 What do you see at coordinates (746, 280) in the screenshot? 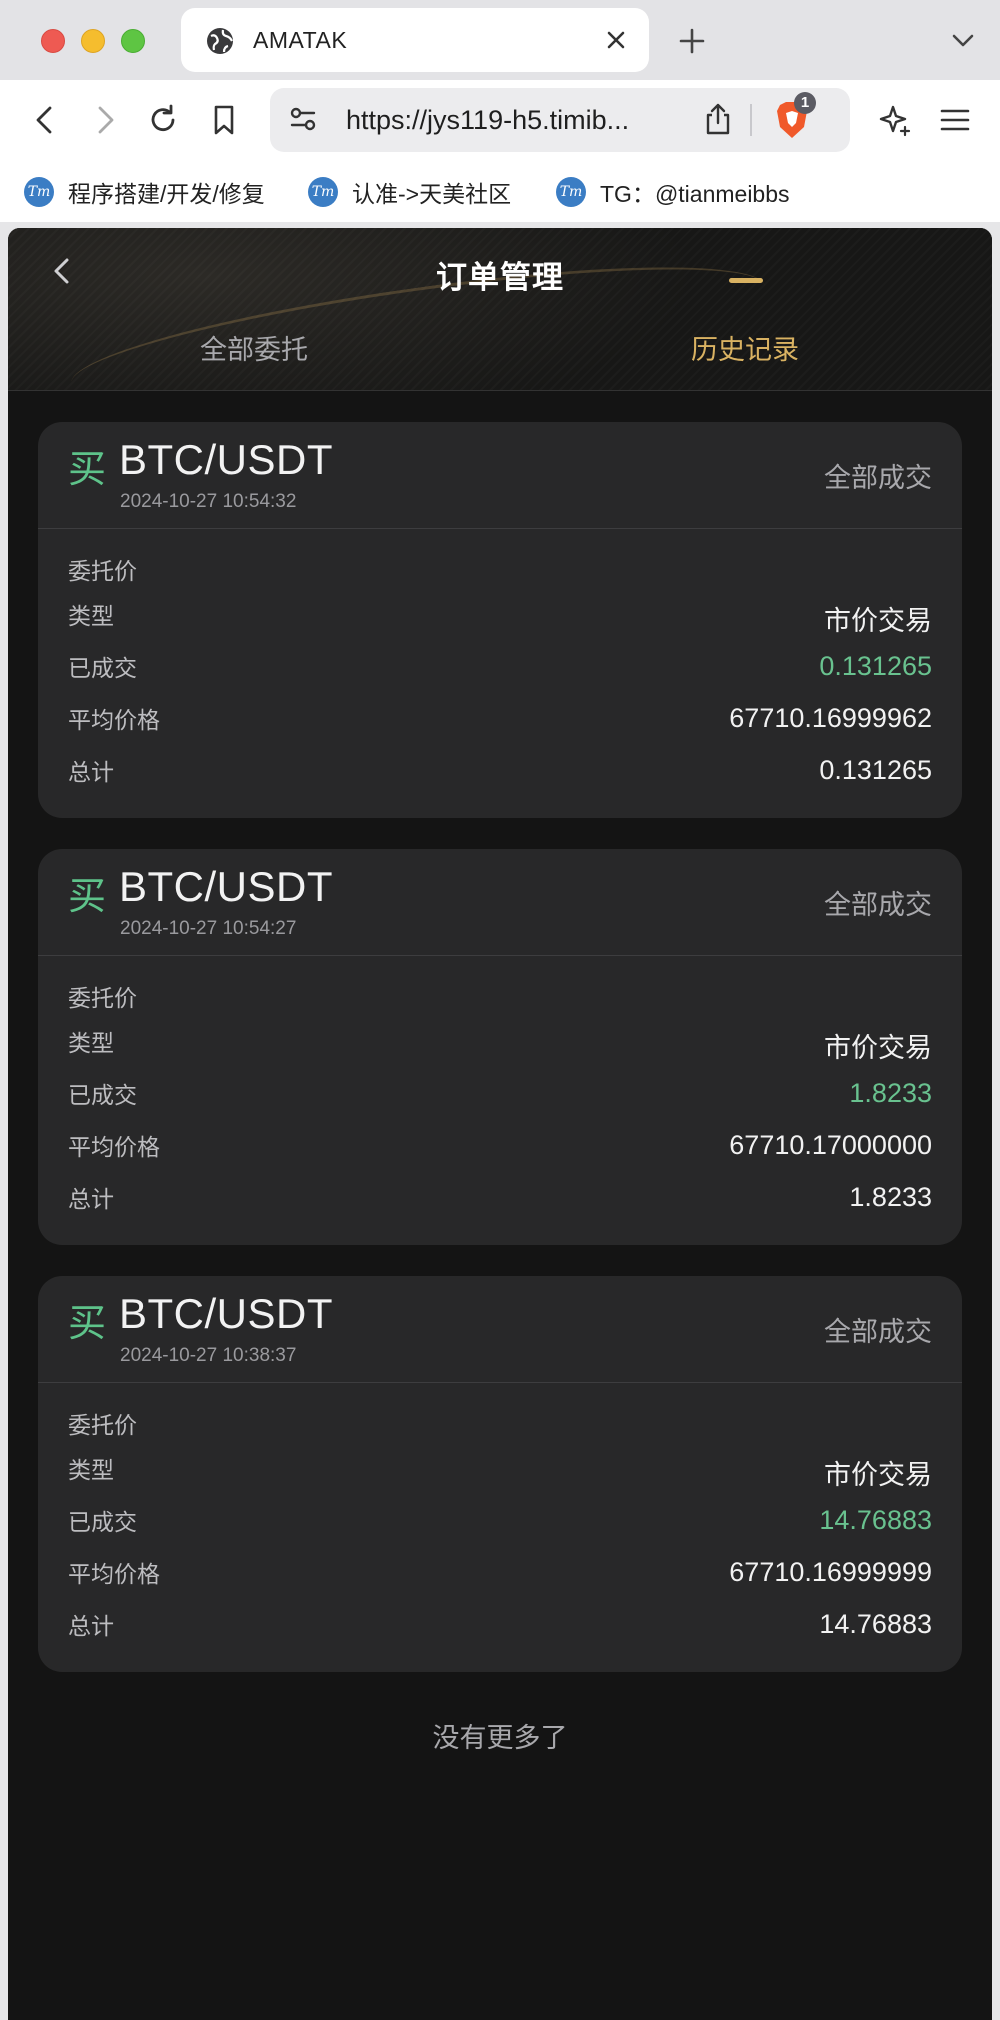
I see `active-tab-indicator` at bounding box center [746, 280].